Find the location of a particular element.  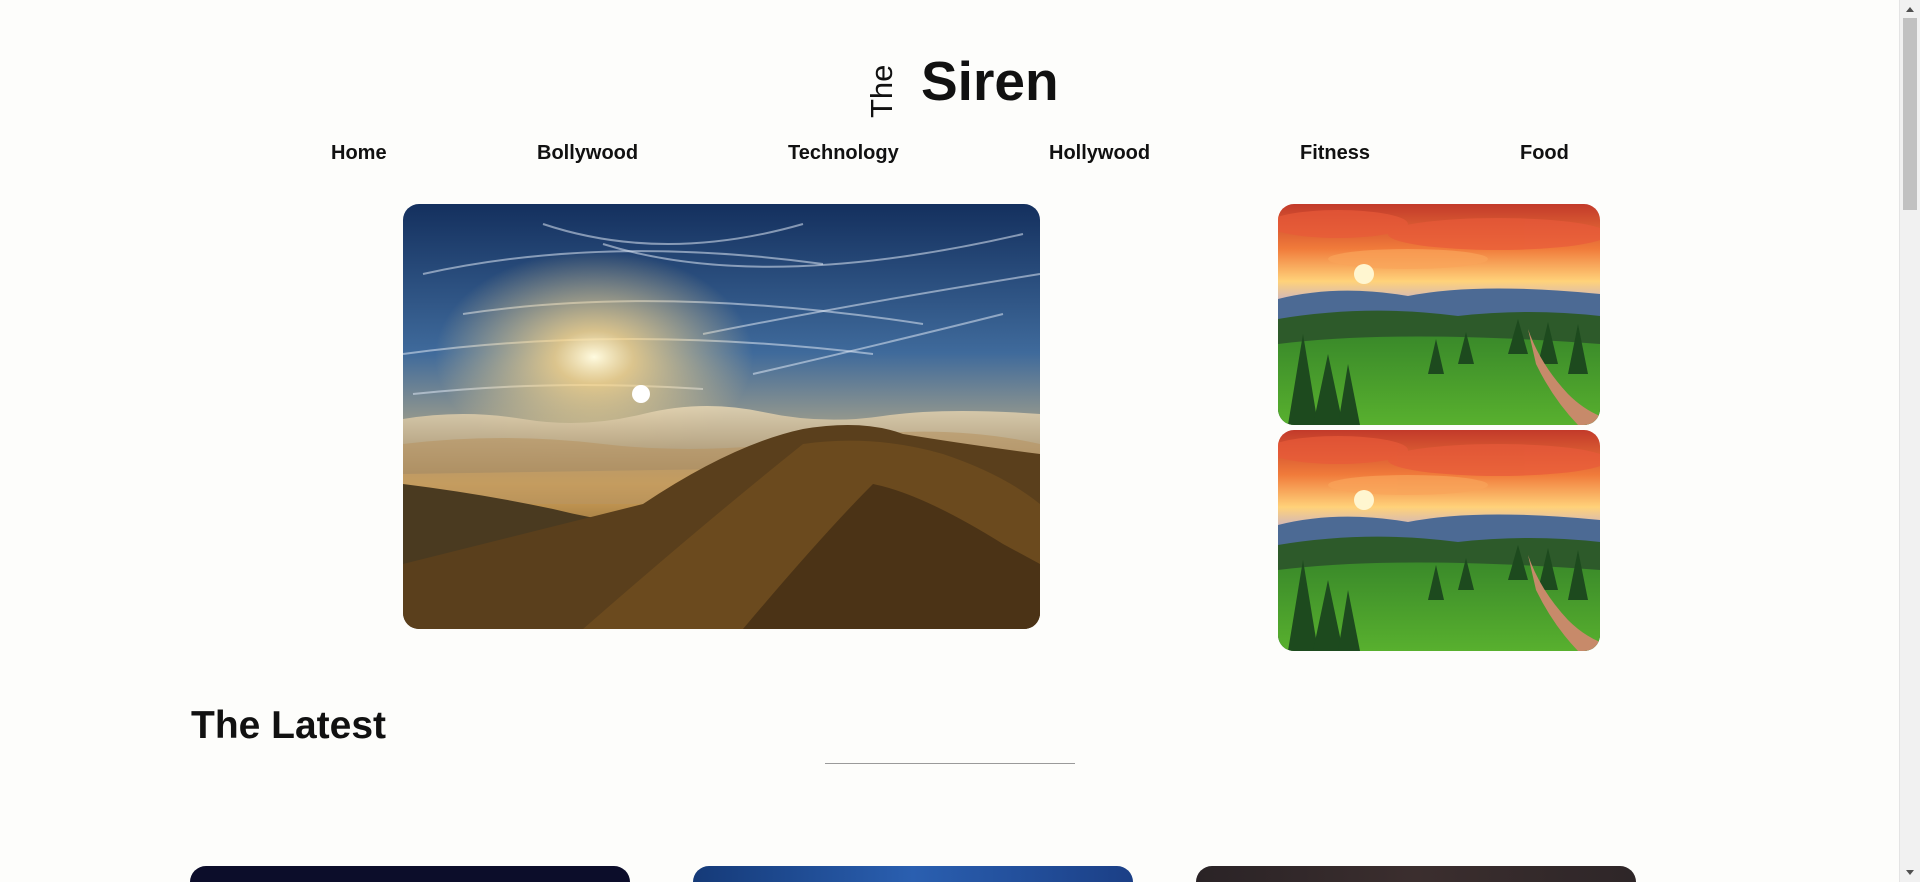

page-scrollbar is located at coordinates (1909, 441).